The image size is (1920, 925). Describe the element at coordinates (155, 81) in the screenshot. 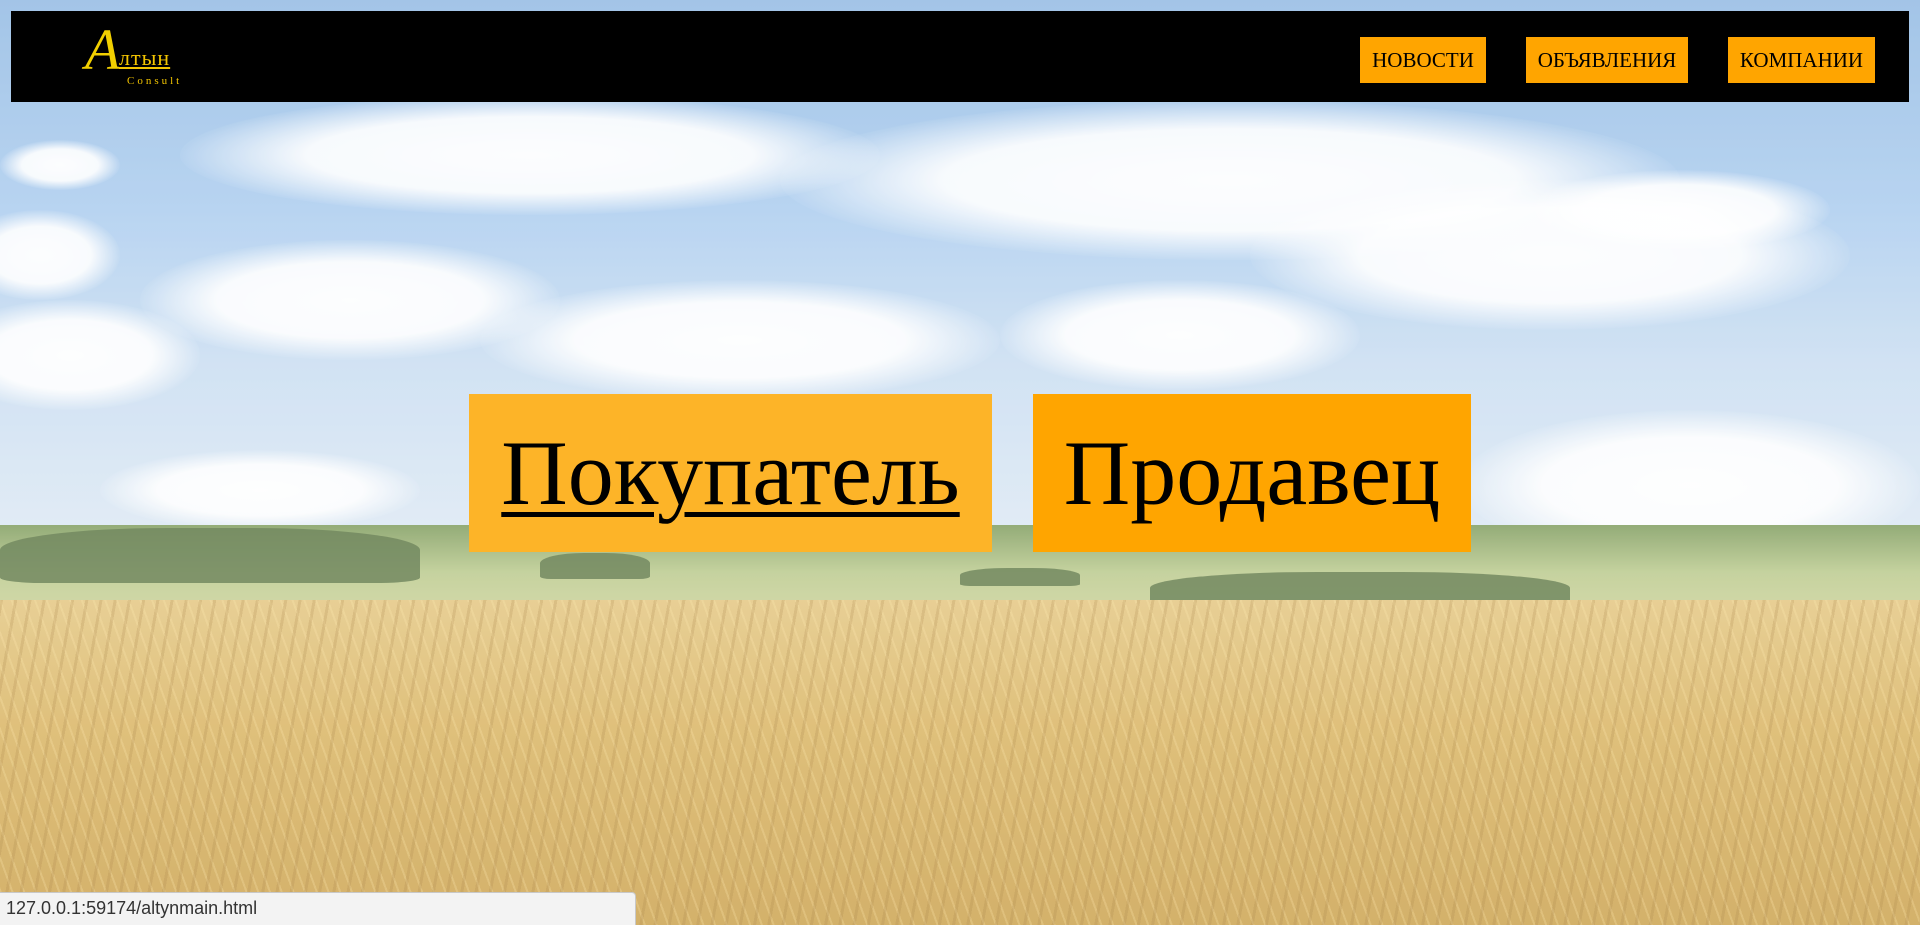

I see `logo-subtitle: Consult` at that location.